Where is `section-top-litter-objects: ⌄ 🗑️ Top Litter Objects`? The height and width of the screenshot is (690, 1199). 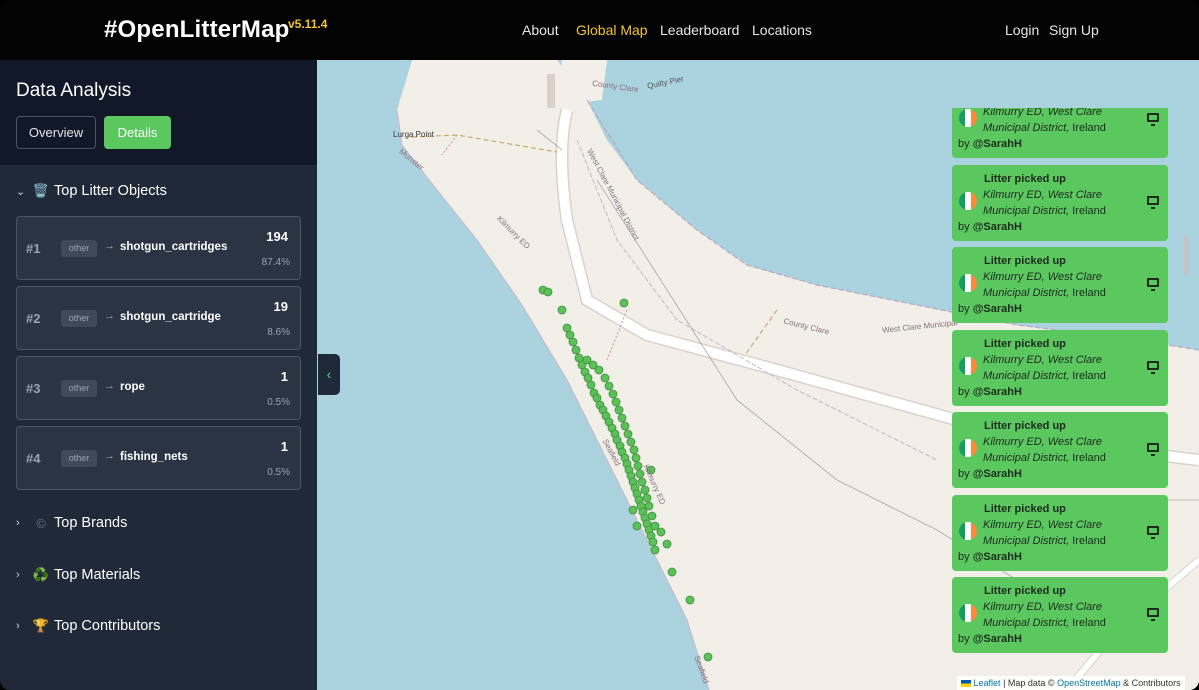 section-top-litter-objects: ⌄ 🗑️ Top Litter Objects is located at coordinates (91, 191).